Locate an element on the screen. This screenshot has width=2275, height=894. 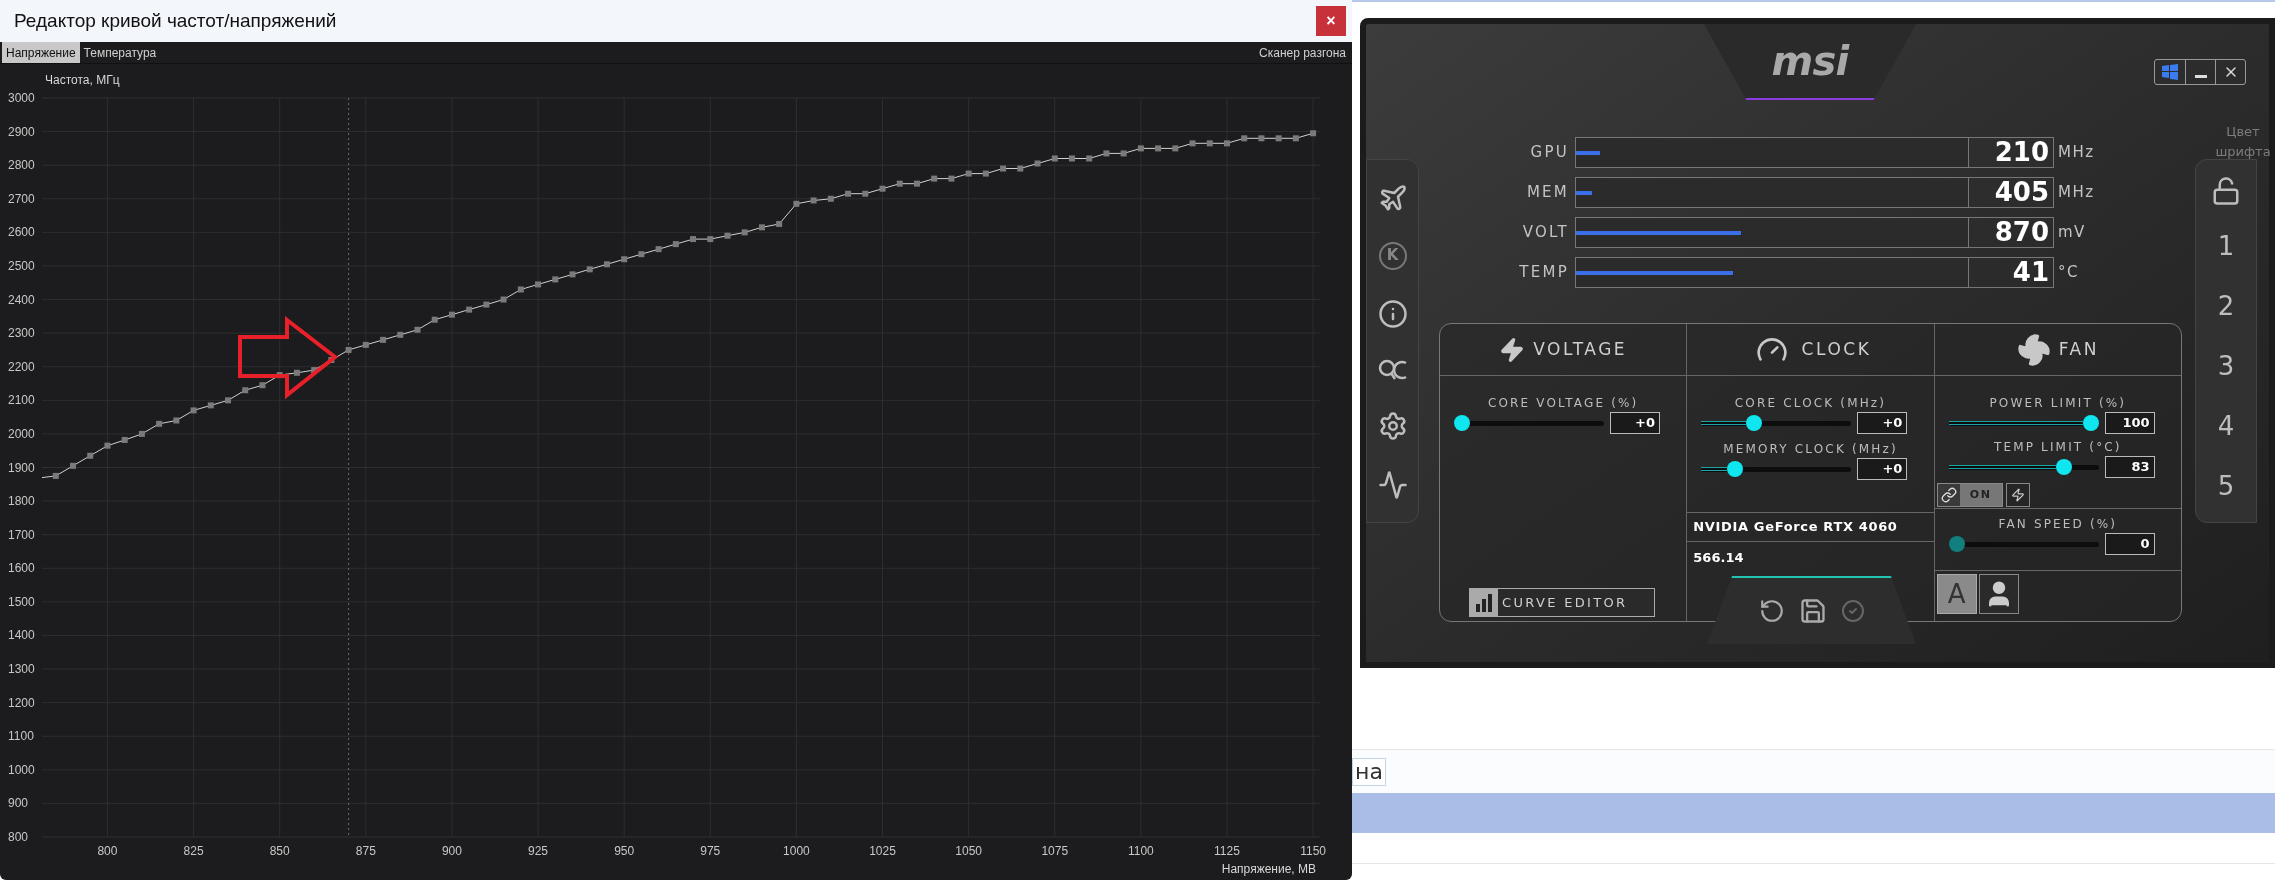
profile-button: 1 is located at coordinates (2226, 247).